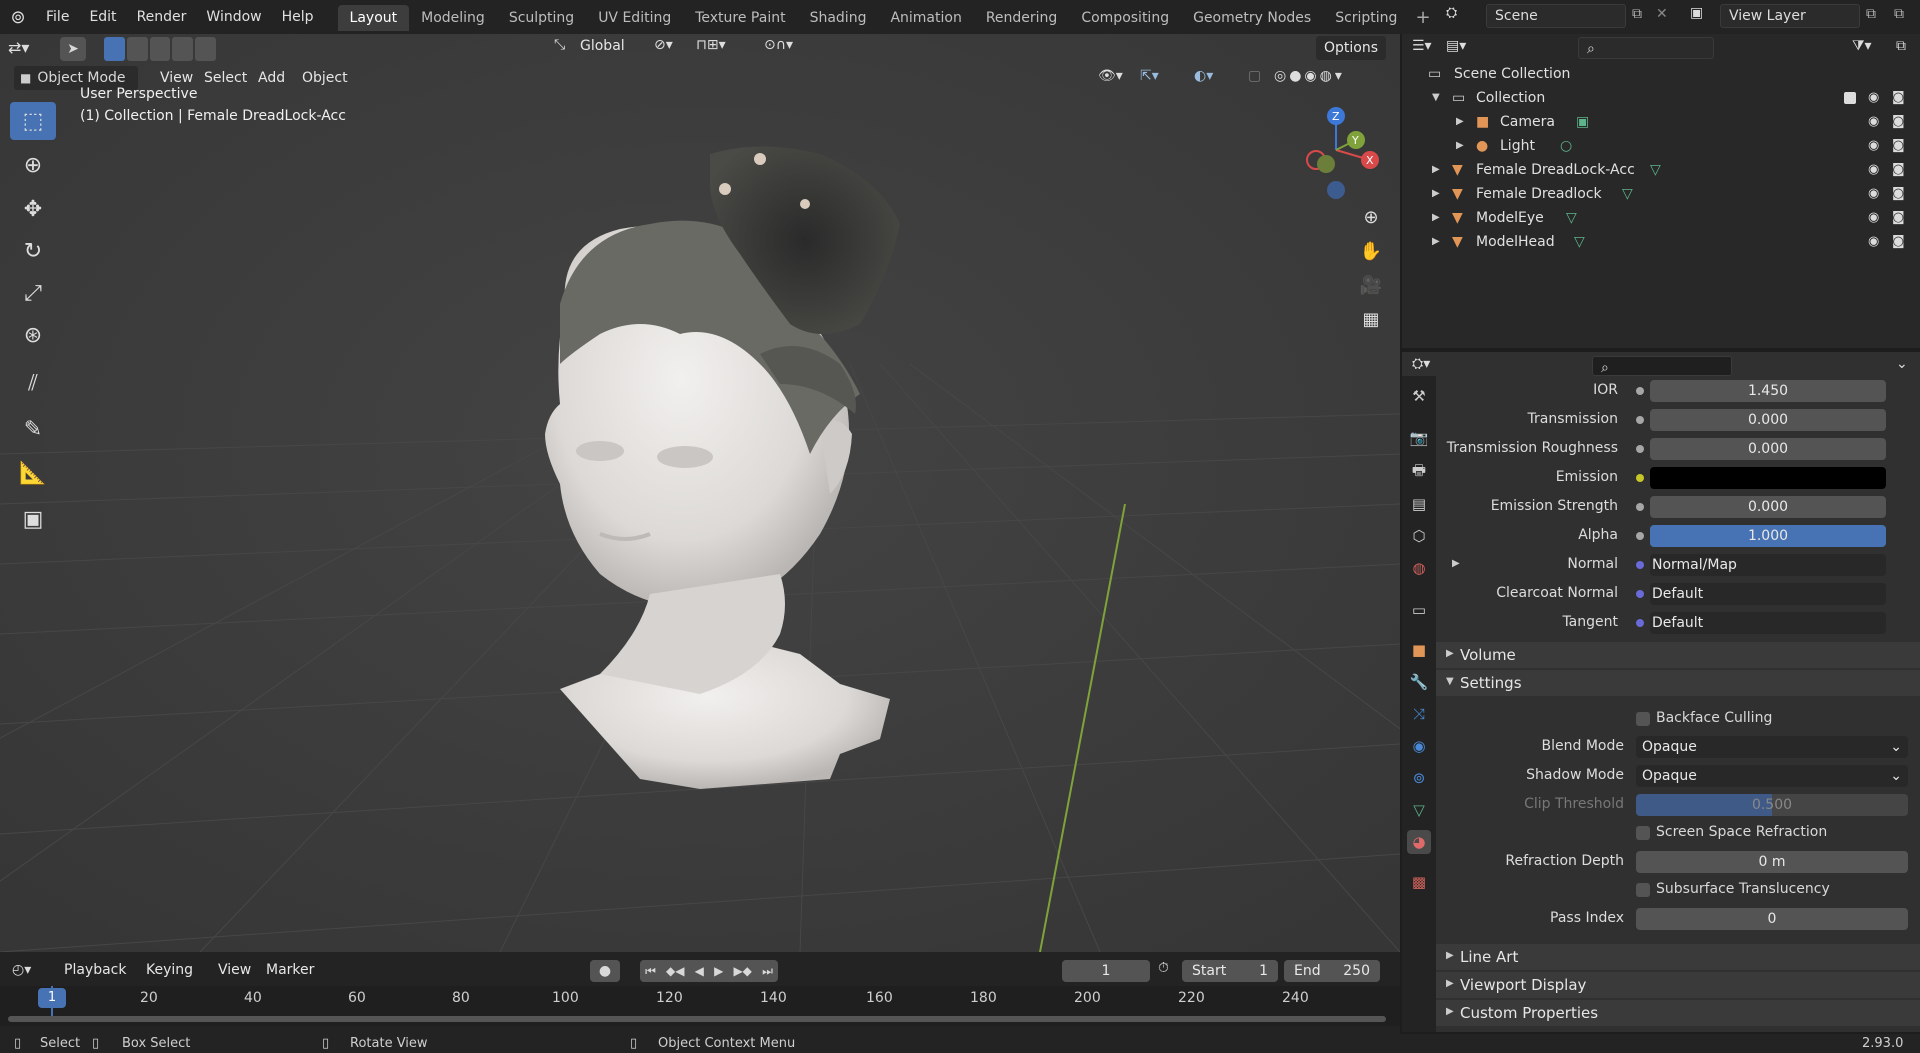  I want to click on prev-keyframe-icon: ◆◀, so click(675, 971).